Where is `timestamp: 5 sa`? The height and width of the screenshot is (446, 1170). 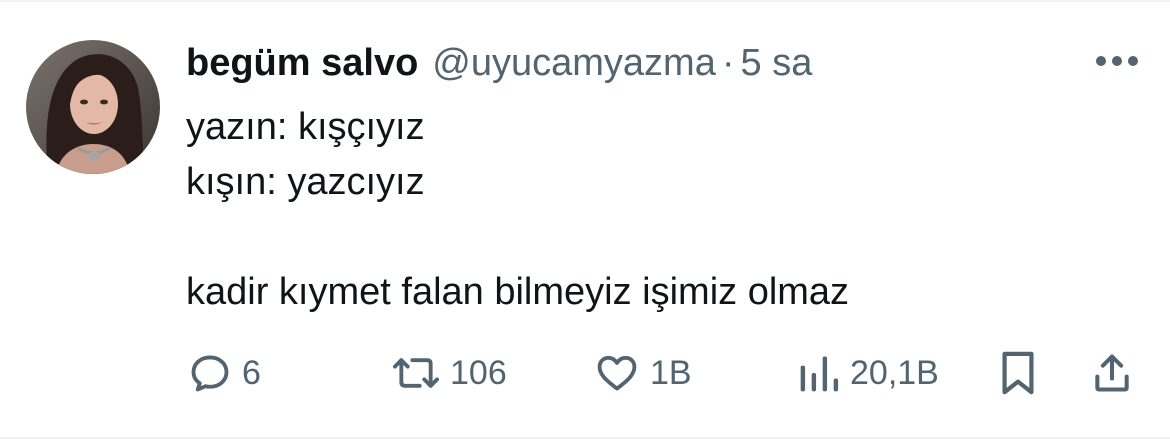 timestamp: 5 sa is located at coordinates (777, 63).